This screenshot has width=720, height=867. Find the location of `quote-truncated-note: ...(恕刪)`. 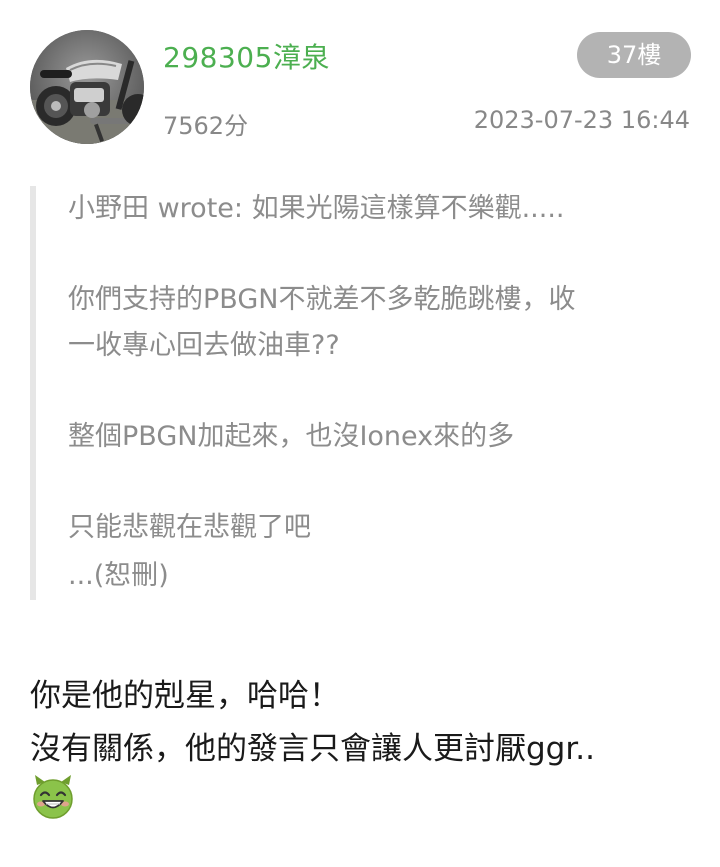

quote-truncated-note: ...(恕刪) is located at coordinates (118, 576).